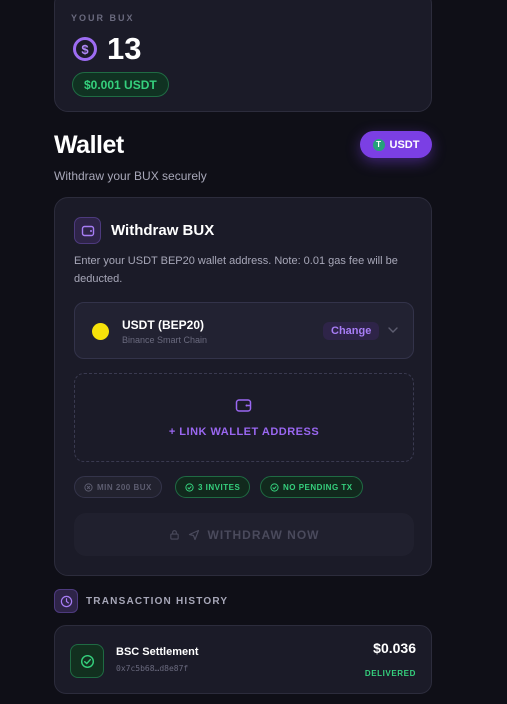 The image size is (507, 704). Describe the element at coordinates (219, 487) in the screenshot. I see `requirement-label: 3 INVITES` at that location.